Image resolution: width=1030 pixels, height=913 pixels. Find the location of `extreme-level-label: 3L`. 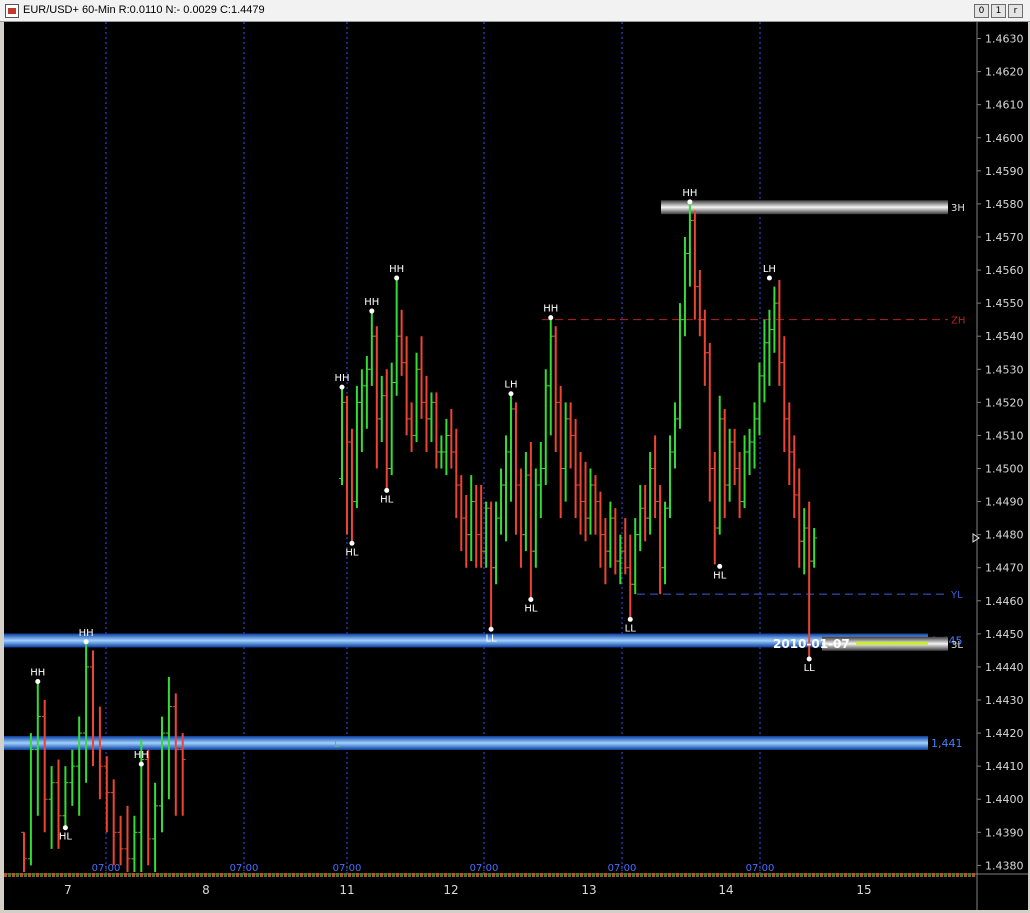

extreme-level-label: 3L is located at coordinates (957, 645).